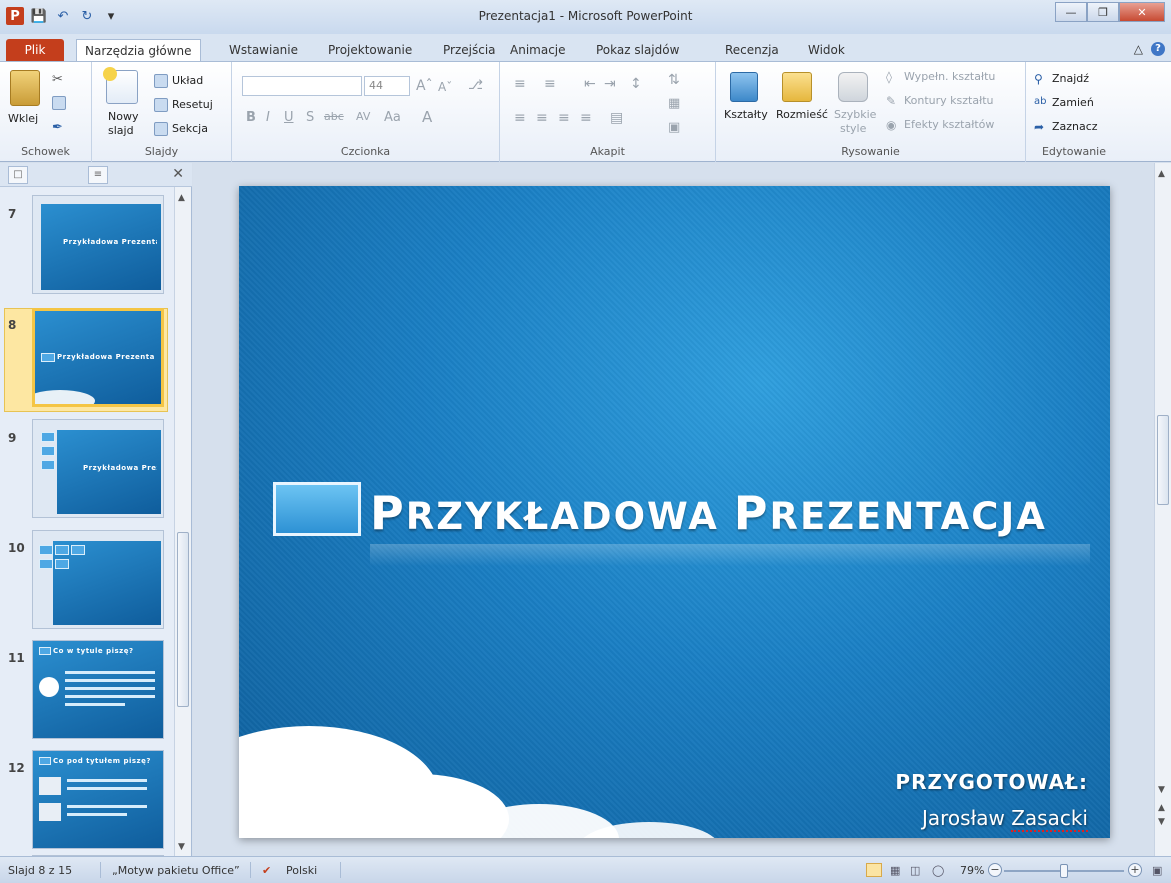  I want to click on quick-styles-label-2: style, so click(853, 128).